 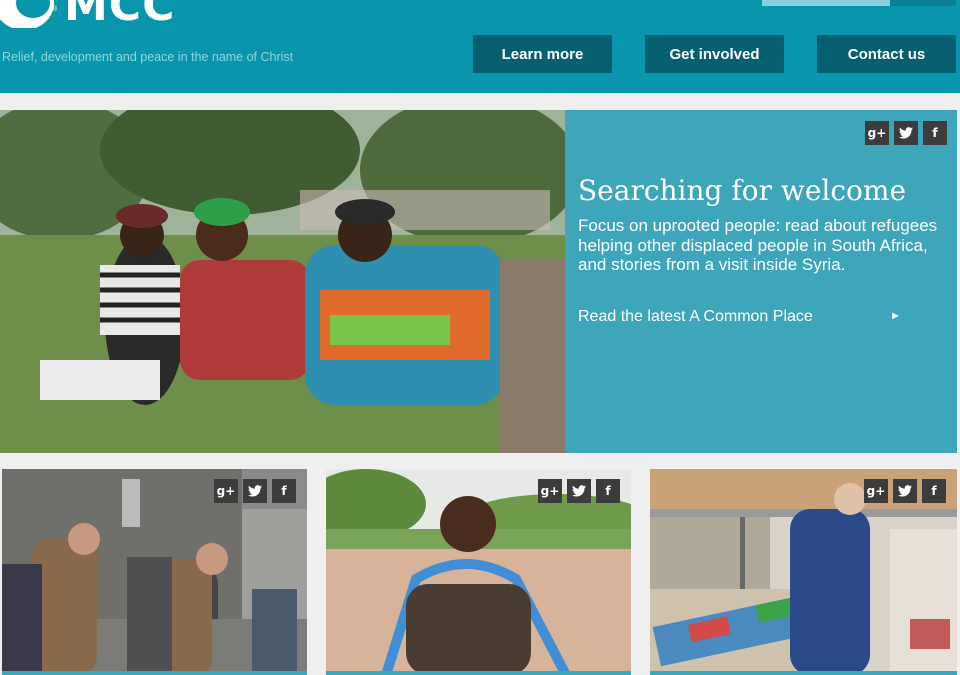 What do you see at coordinates (28, 14) in the screenshot?
I see `logo-mark-icon` at bounding box center [28, 14].